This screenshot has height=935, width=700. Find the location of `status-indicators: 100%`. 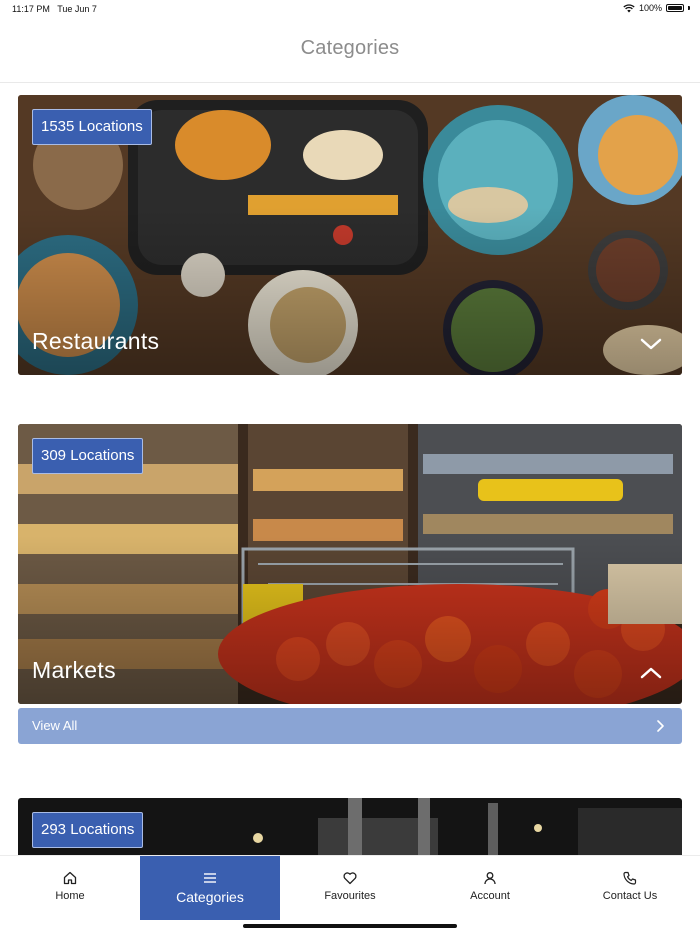

status-indicators: 100% is located at coordinates (656, 8).